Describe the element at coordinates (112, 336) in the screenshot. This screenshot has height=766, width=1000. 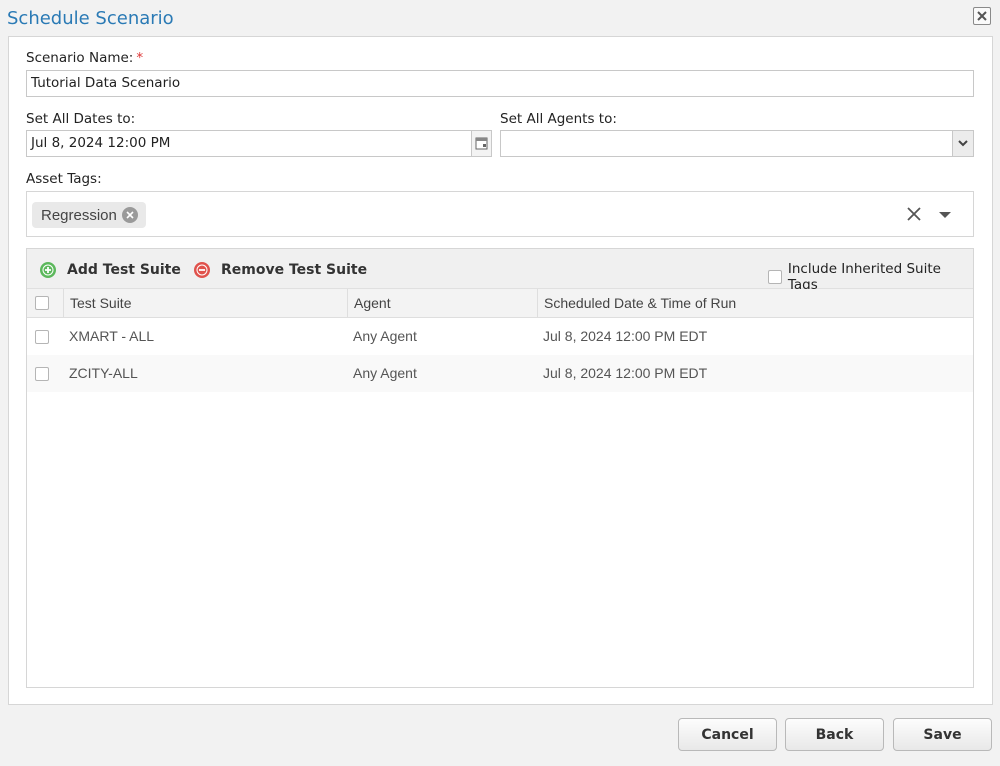
I see `cell-test-suite: XMART - ALL` at that location.